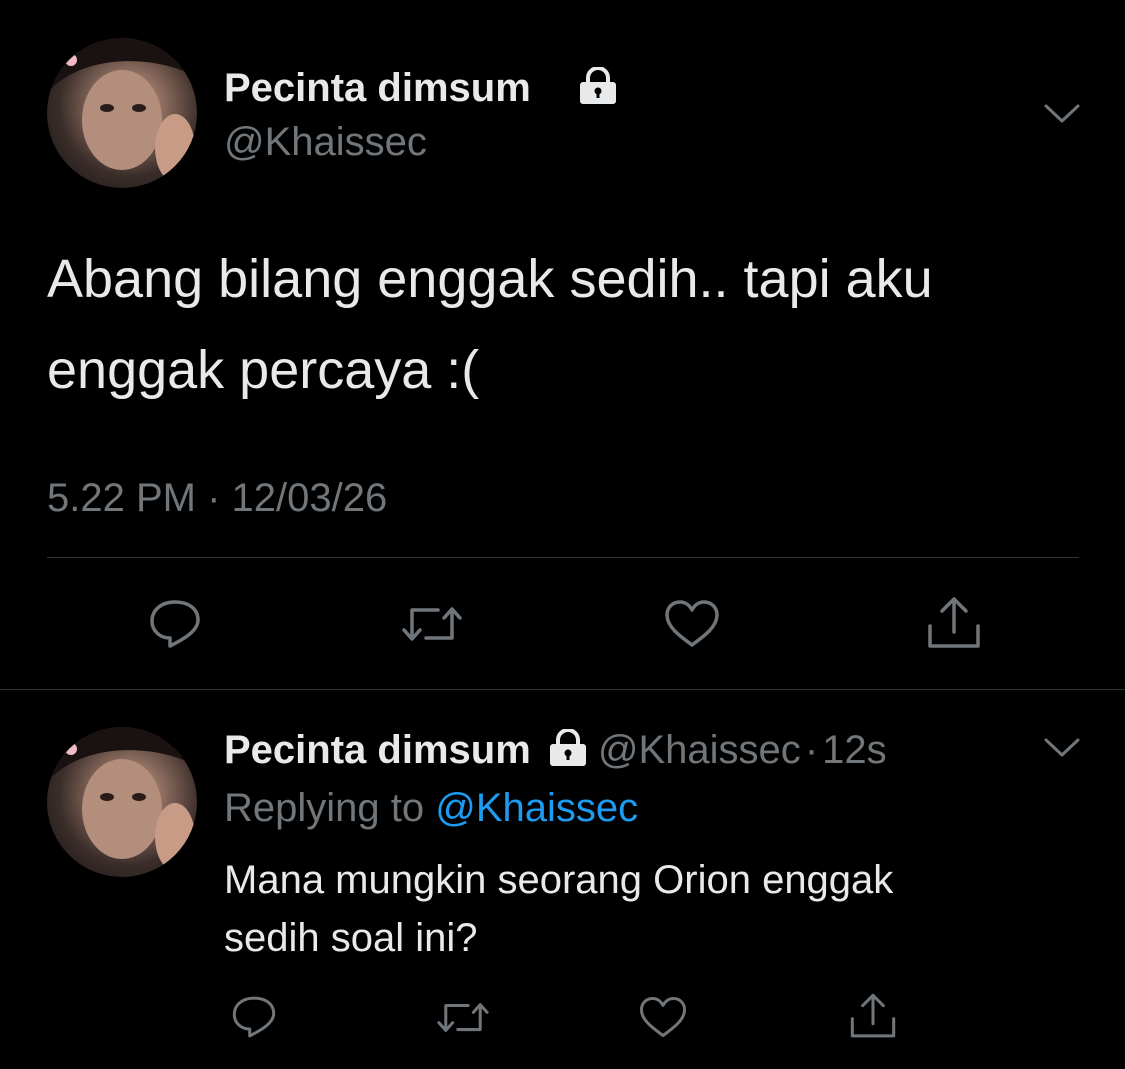 The image size is (1125, 1069). Describe the element at coordinates (431, 808) in the screenshot. I see `replying-to: Replying to @Khaissec` at that location.